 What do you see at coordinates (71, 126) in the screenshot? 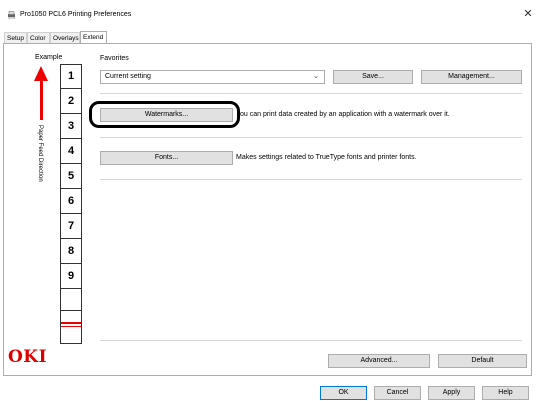
I see `page-number: 3` at bounding box center [71, 126].